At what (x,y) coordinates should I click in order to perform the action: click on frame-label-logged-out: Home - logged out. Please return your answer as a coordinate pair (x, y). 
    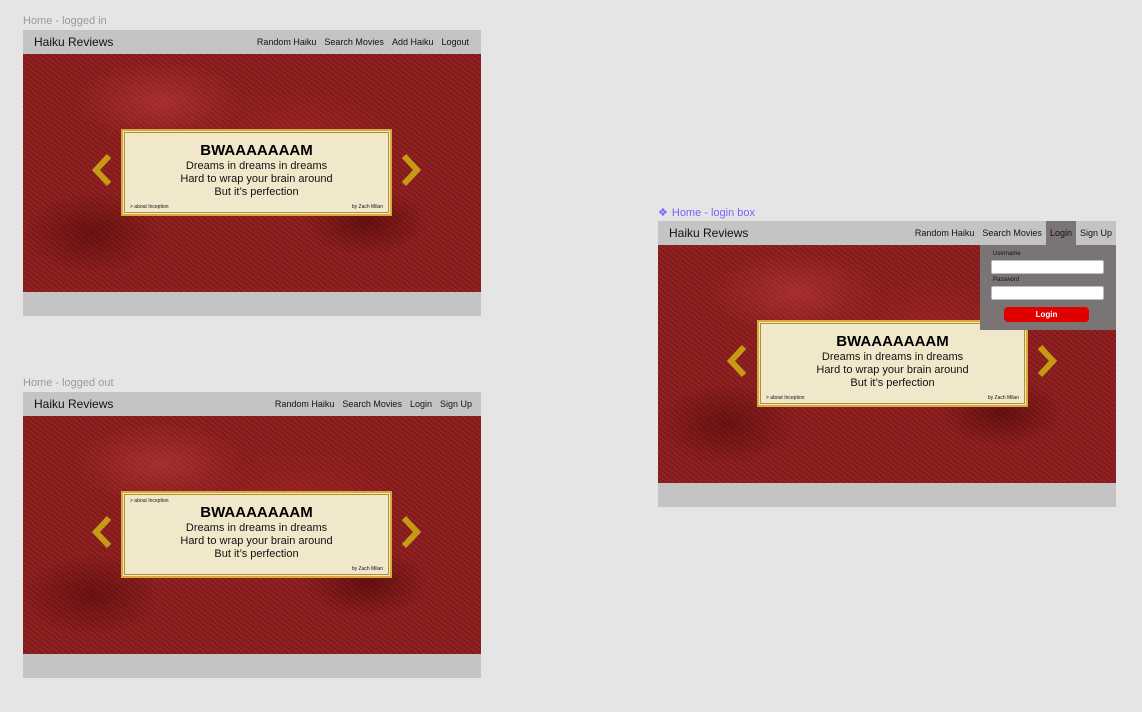
    Looking at the image, I should click on (68, 383).